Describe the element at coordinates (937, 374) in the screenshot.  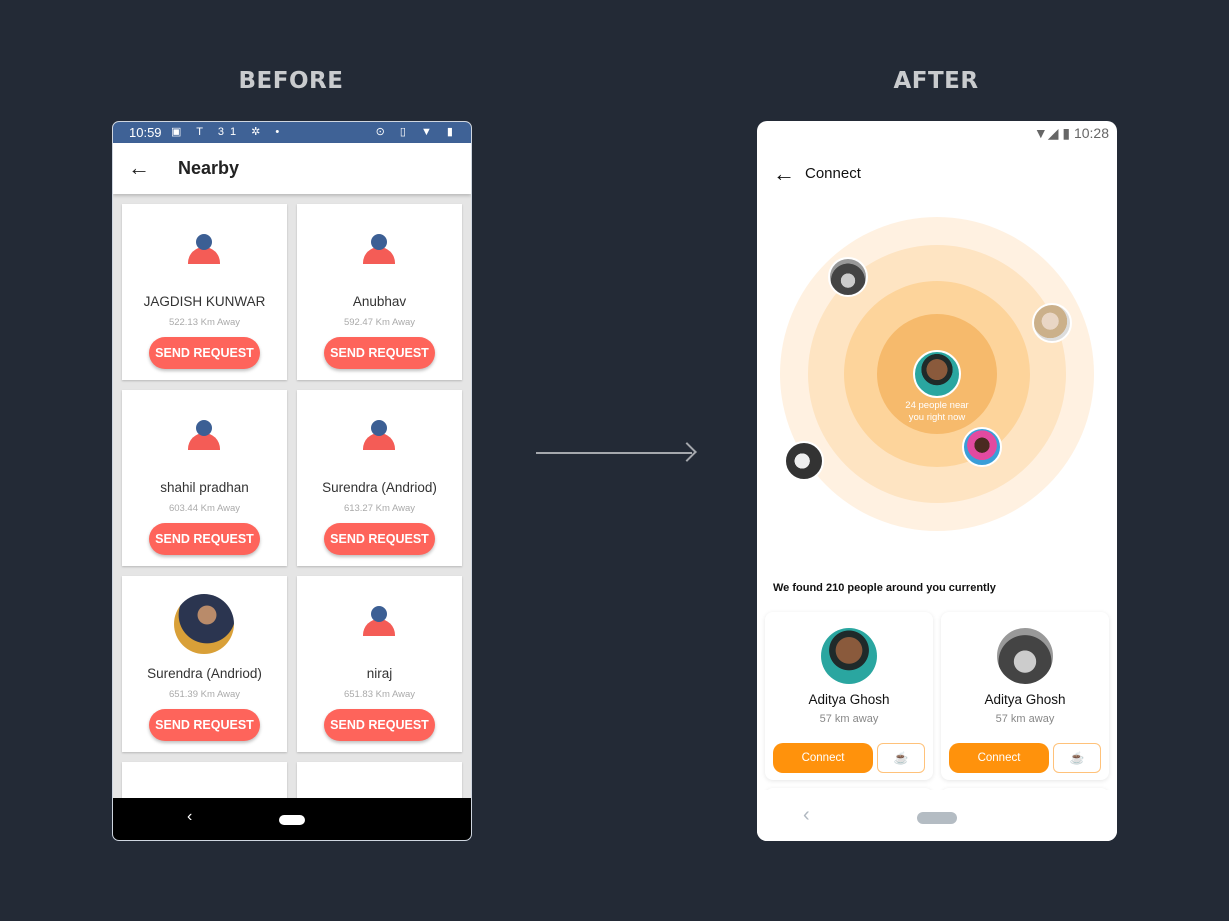
I see `avatar-center` at that location.